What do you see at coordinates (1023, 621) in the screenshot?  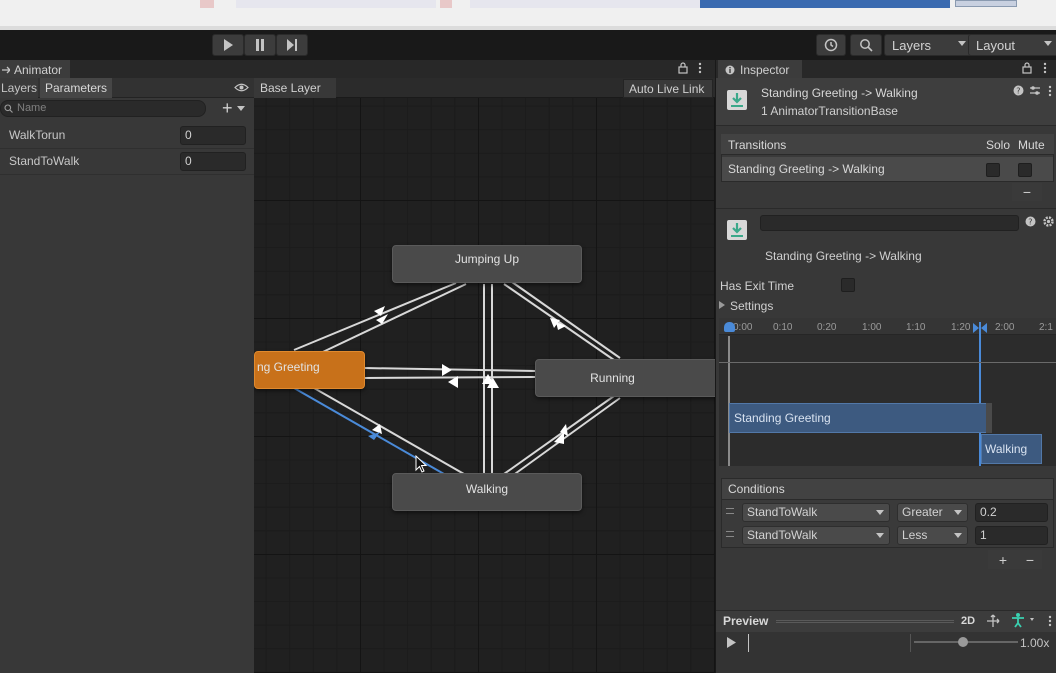 I see `avatar-icon` at bounding box center [1023, 621].